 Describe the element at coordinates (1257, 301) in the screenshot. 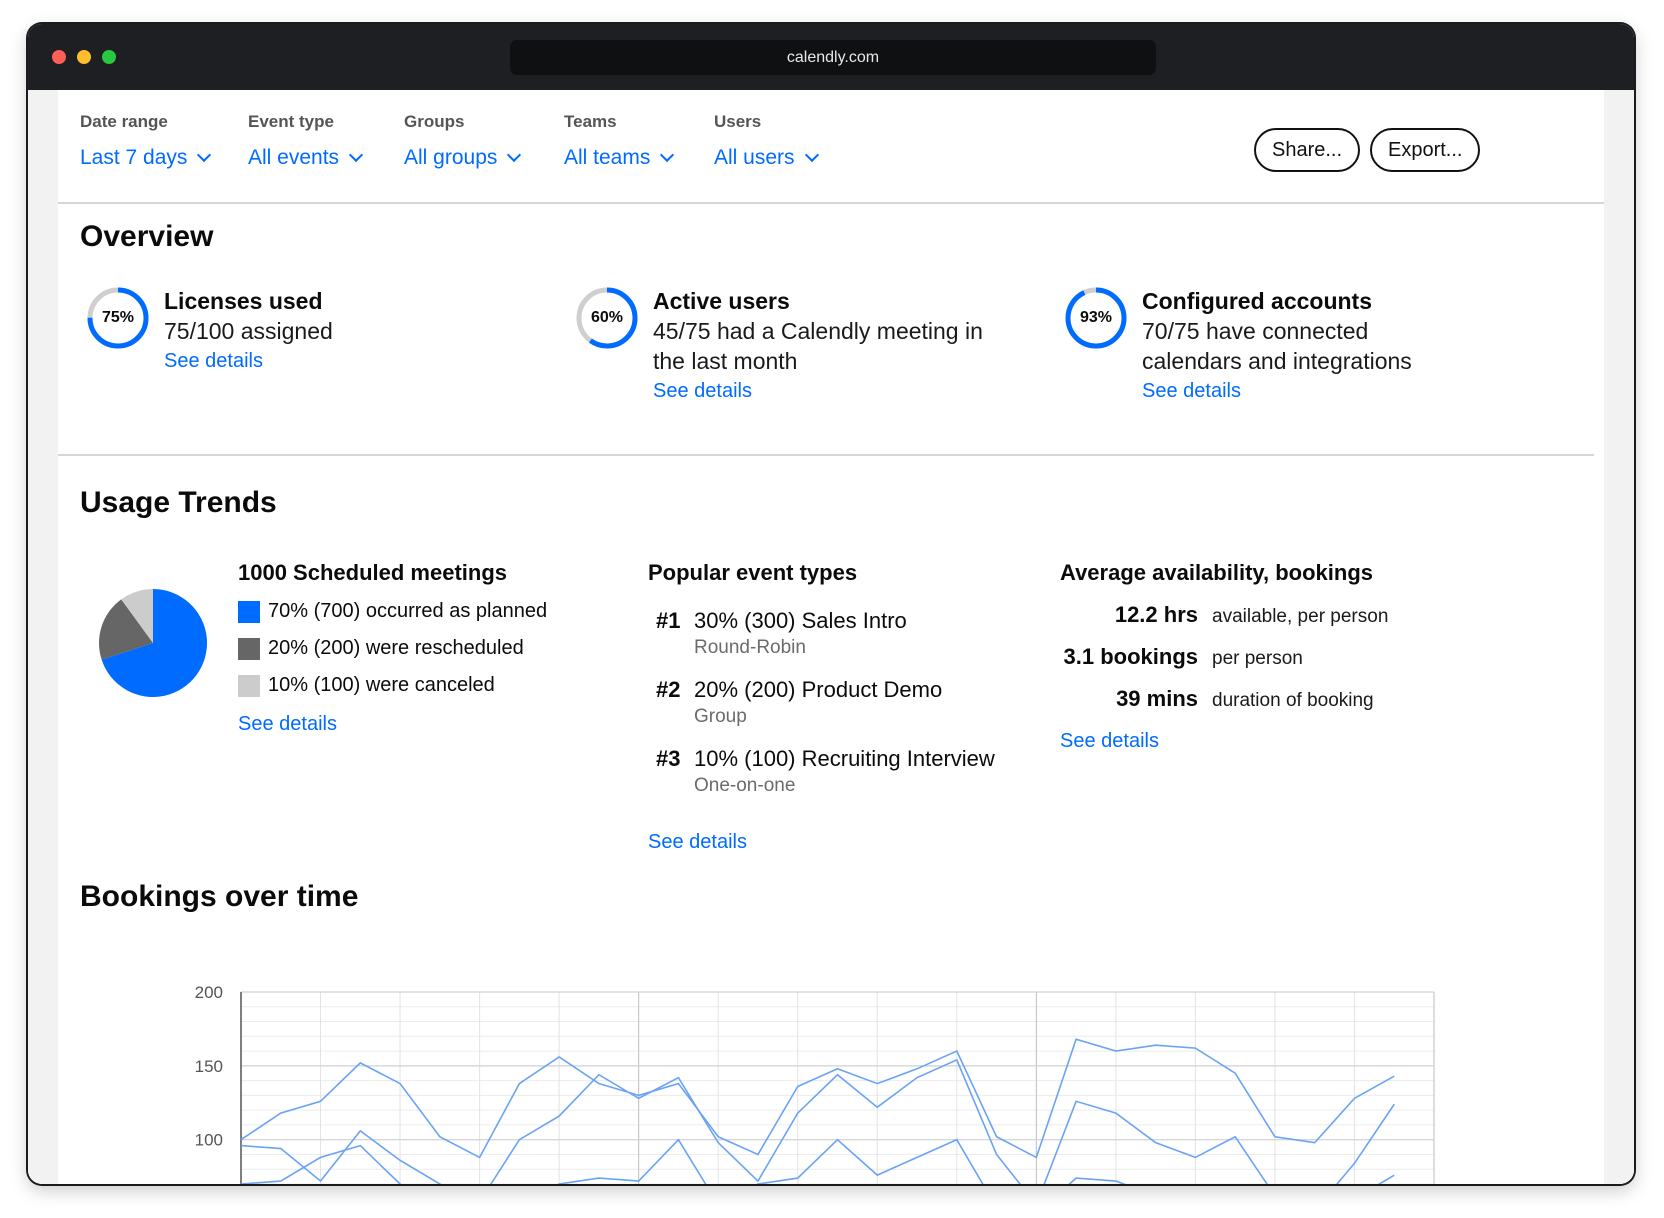

I see `configured-accounts-title: Configured accounts` at that location.